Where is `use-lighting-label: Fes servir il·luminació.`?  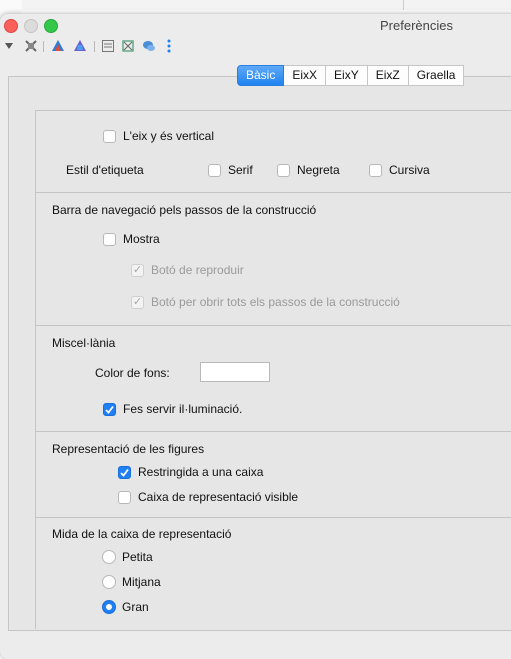 use-lighting-label: Fes servir il·luminació. is located at coordinates (183, 409).